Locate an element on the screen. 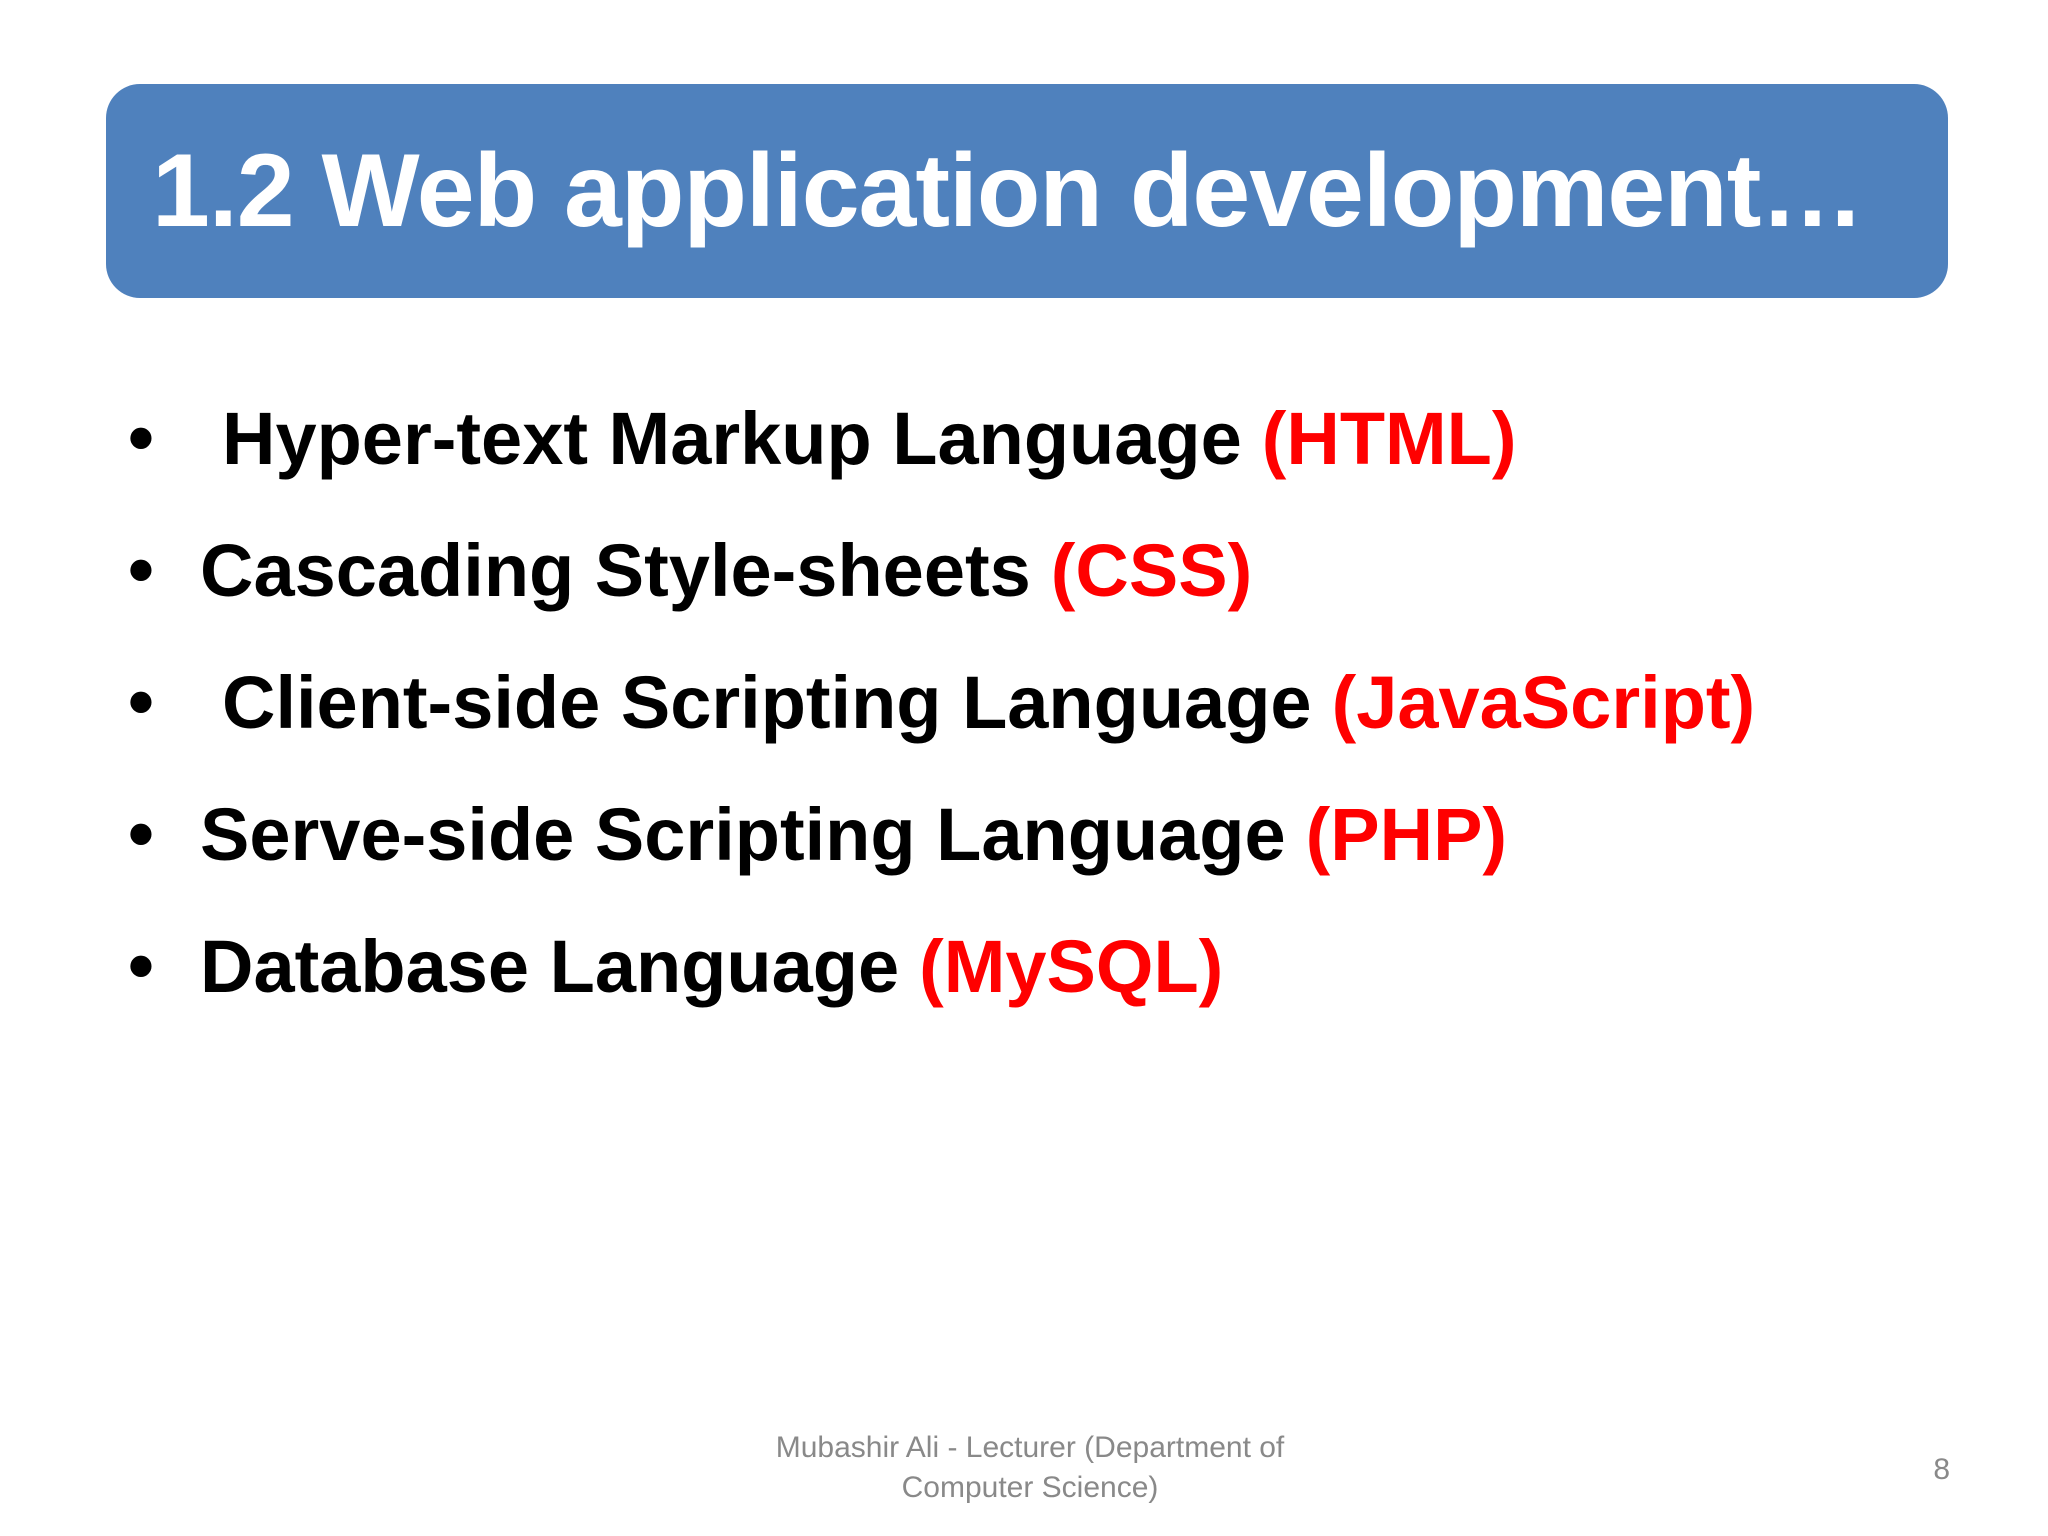 Image resolution: width=2048 pixels, height=1536 pixels. bullet-text: Hyper-text Markup Language is located at coordinates (732, 438).